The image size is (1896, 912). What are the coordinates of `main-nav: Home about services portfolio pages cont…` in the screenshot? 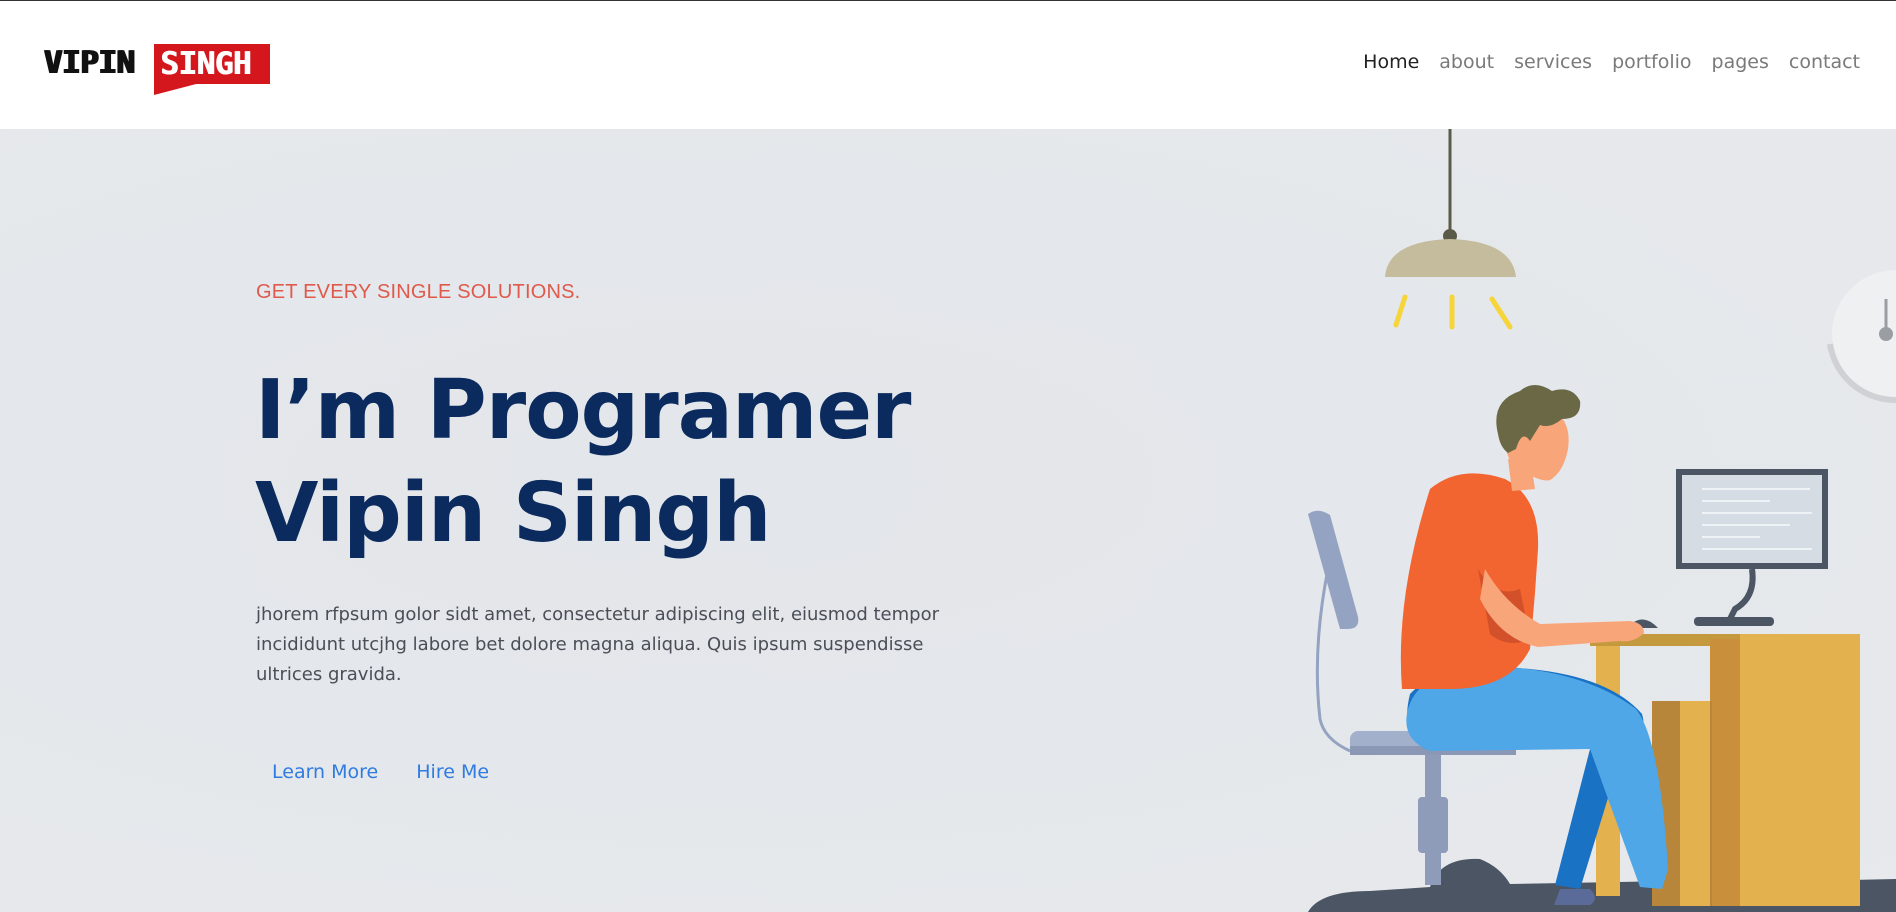 It's located at (1611, 62).